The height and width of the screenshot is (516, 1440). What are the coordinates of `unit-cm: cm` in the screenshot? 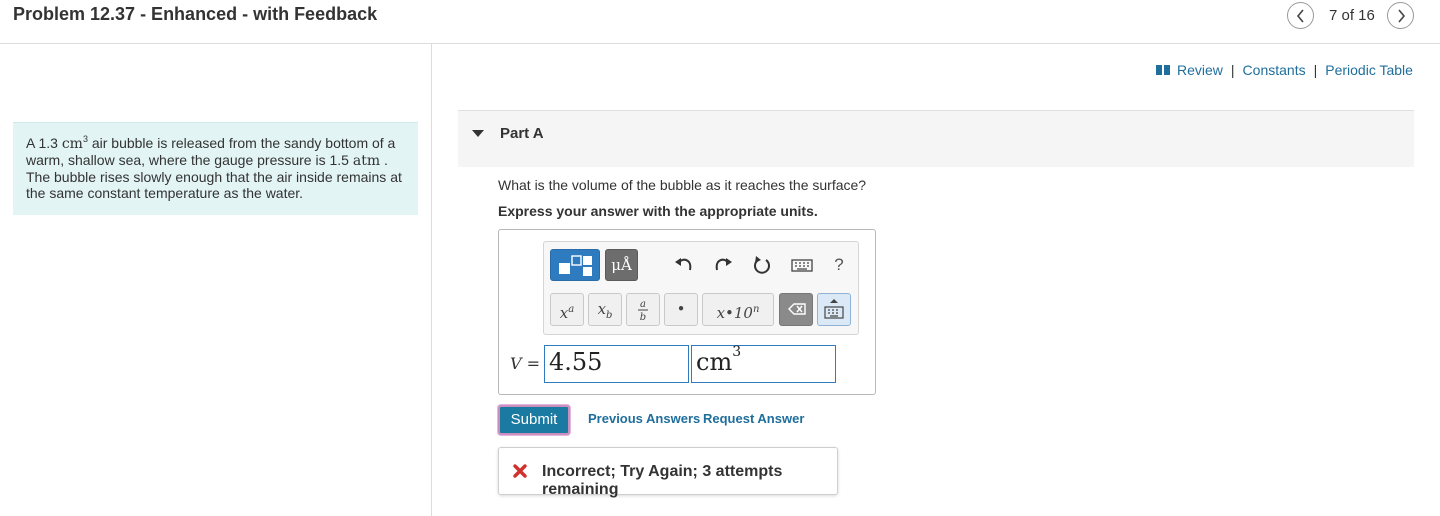 It's located at (72, 144).